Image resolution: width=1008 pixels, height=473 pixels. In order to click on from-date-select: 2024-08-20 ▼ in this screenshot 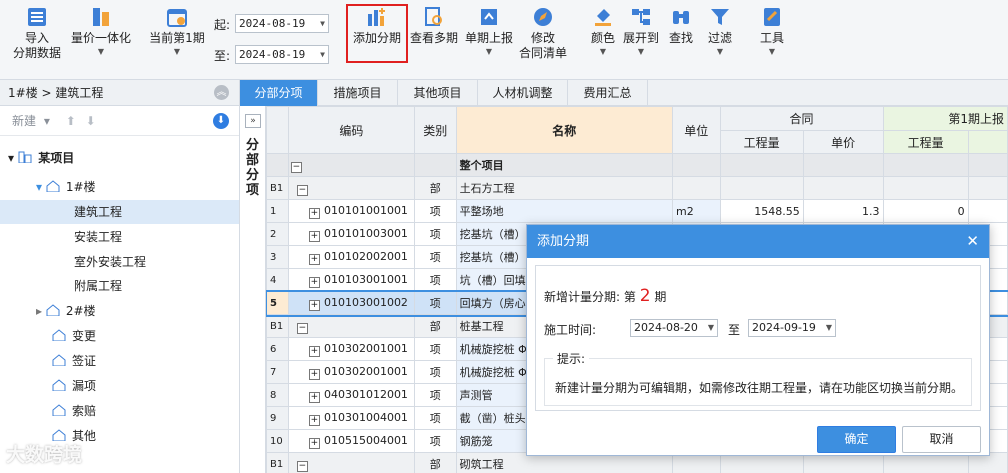, I will do `click(674, 328)`.